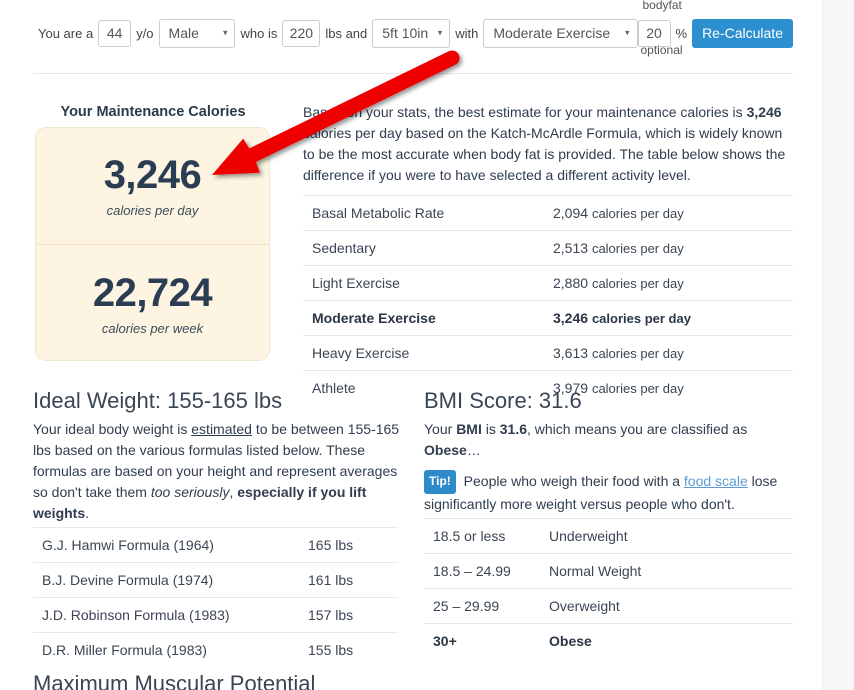 The width and height of the screenshot is (854, 690). I want to click on activity-select-value: Moderate Exercise, so click(552, 33).